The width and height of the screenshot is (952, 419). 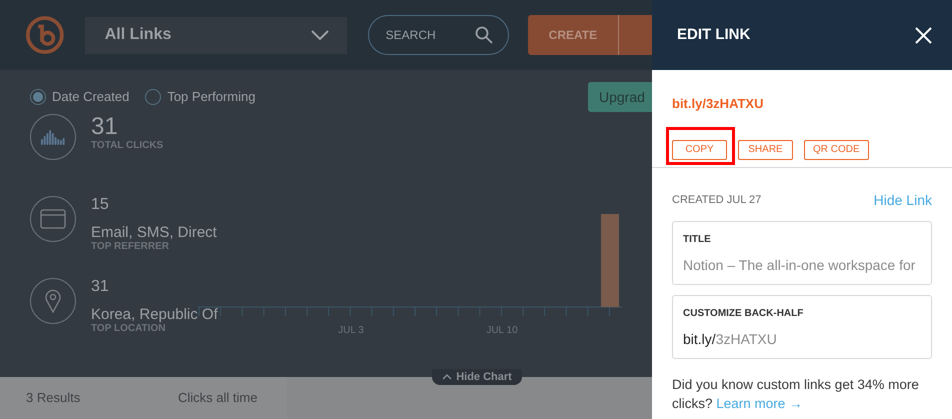 What do you see at coordinates (100, 205) in the screenshot?
I see `stat-value: 15` at bounding box center [100, 205].